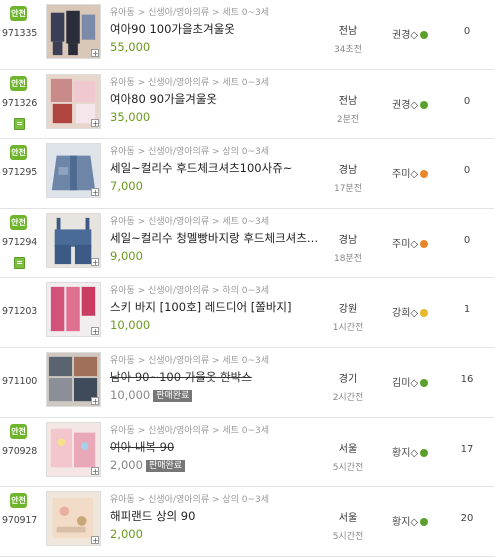  Describe the element at coordinates (130, 394) in the screenshot. I see `price-value: 10,000` at that location.